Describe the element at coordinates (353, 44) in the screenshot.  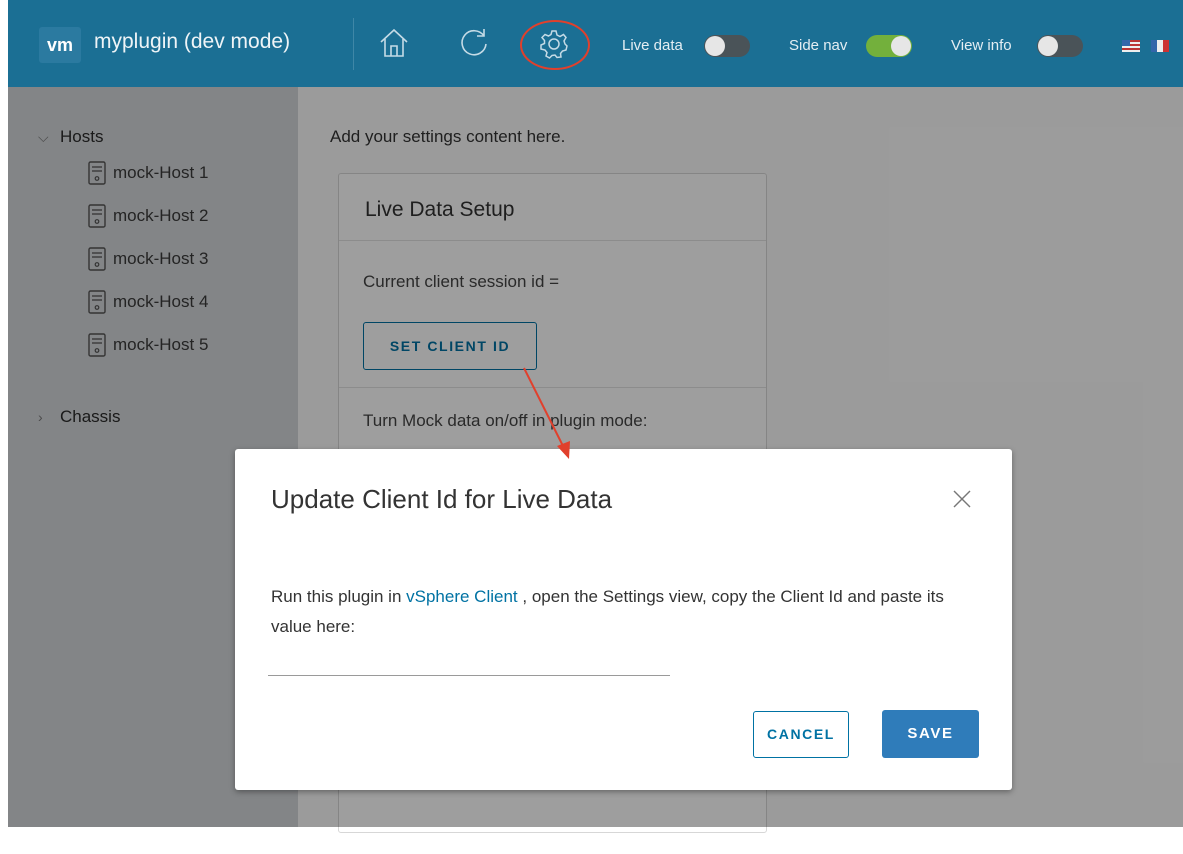
I see `header-divider` at that location.